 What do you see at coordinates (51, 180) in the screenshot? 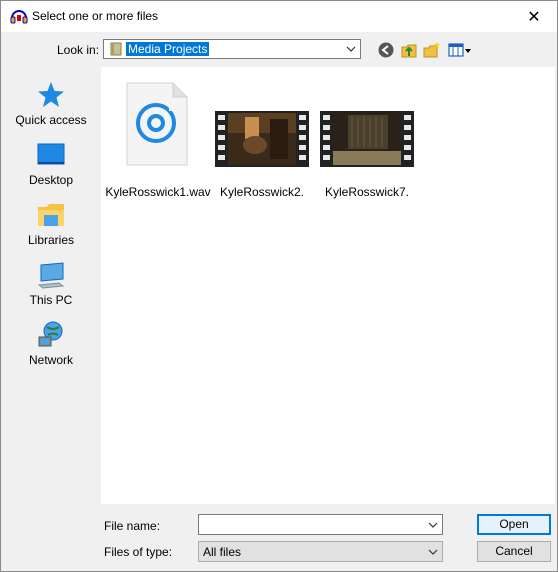
I see `place-label: Desktop` at bounding box center [51, 180].